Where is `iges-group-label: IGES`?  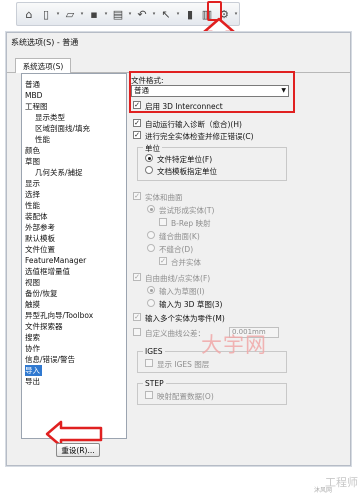 iges-group-label: IGES is located at coordinates (154, 351).